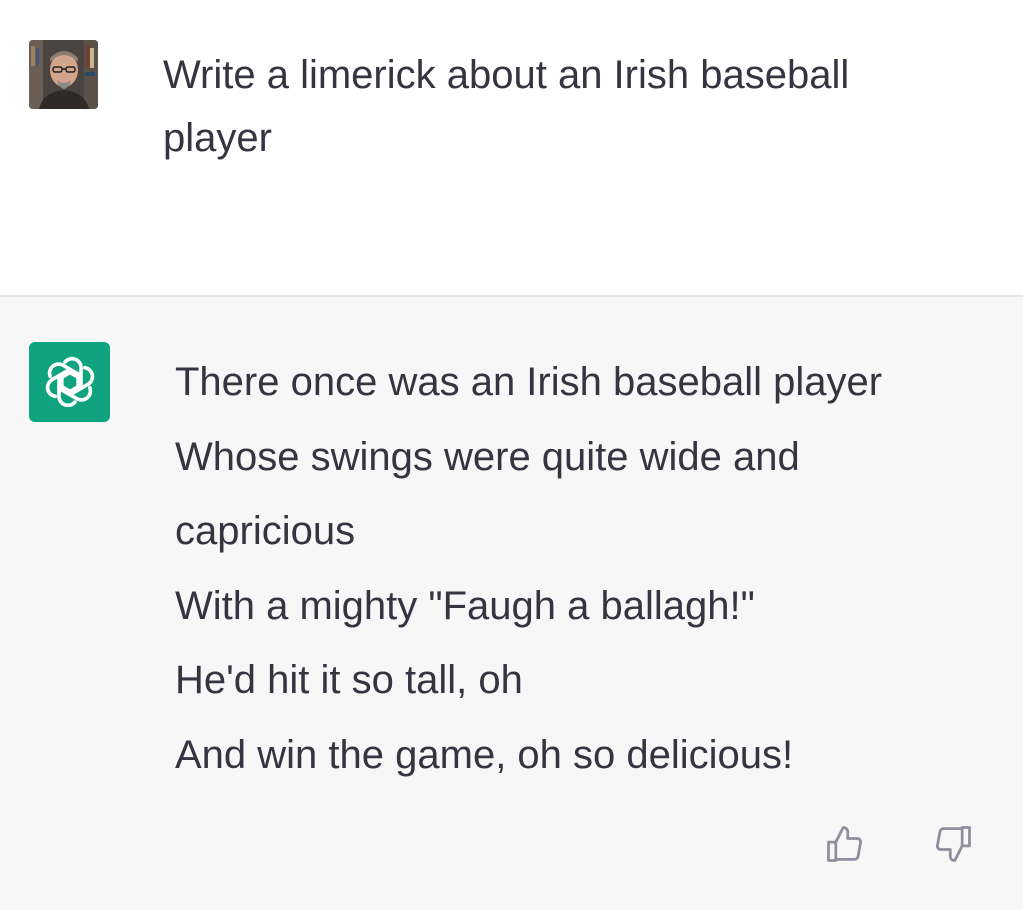 The width and height of the screenshot is (1023, 910). What do you see at coordinates (484, 754) in the screenshot?
I see `message-line: And win the game, oh so delicious!` at bounding box center [484, 754].